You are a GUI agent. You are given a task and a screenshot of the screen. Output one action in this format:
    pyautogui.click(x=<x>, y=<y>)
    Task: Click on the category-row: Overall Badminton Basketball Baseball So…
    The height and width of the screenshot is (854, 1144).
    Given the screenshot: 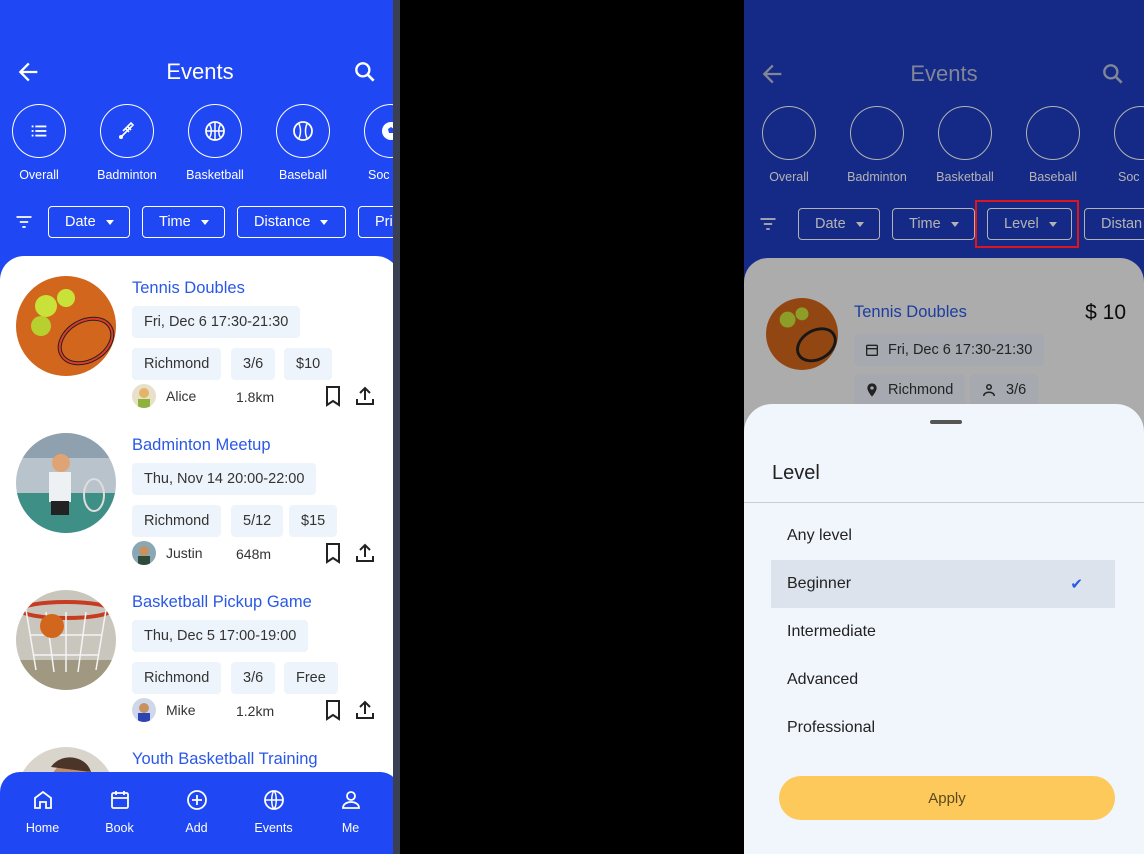 What is the action you would take?
    pyautogui.click(x=200, y=147)
    